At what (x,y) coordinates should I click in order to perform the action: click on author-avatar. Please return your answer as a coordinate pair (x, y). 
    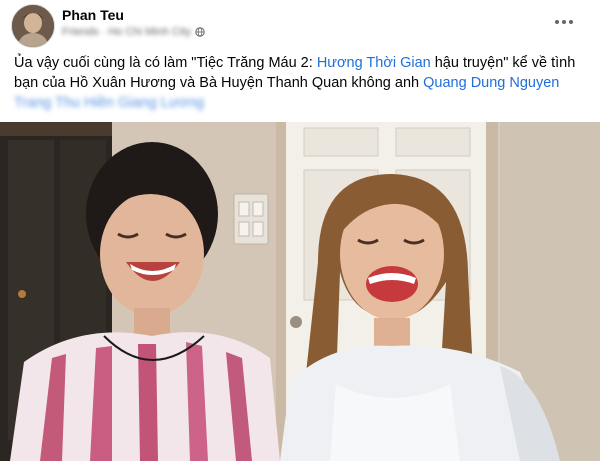
    Looking at the image, I should click on (33, 26).